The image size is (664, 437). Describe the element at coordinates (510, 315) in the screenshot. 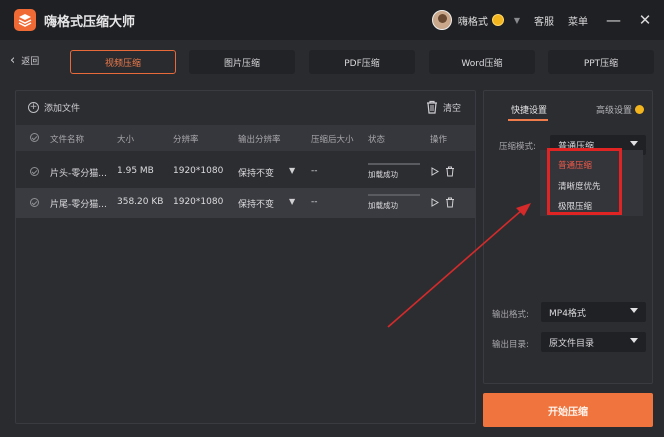

I see `output-format-label: 输出格式:` at that location.